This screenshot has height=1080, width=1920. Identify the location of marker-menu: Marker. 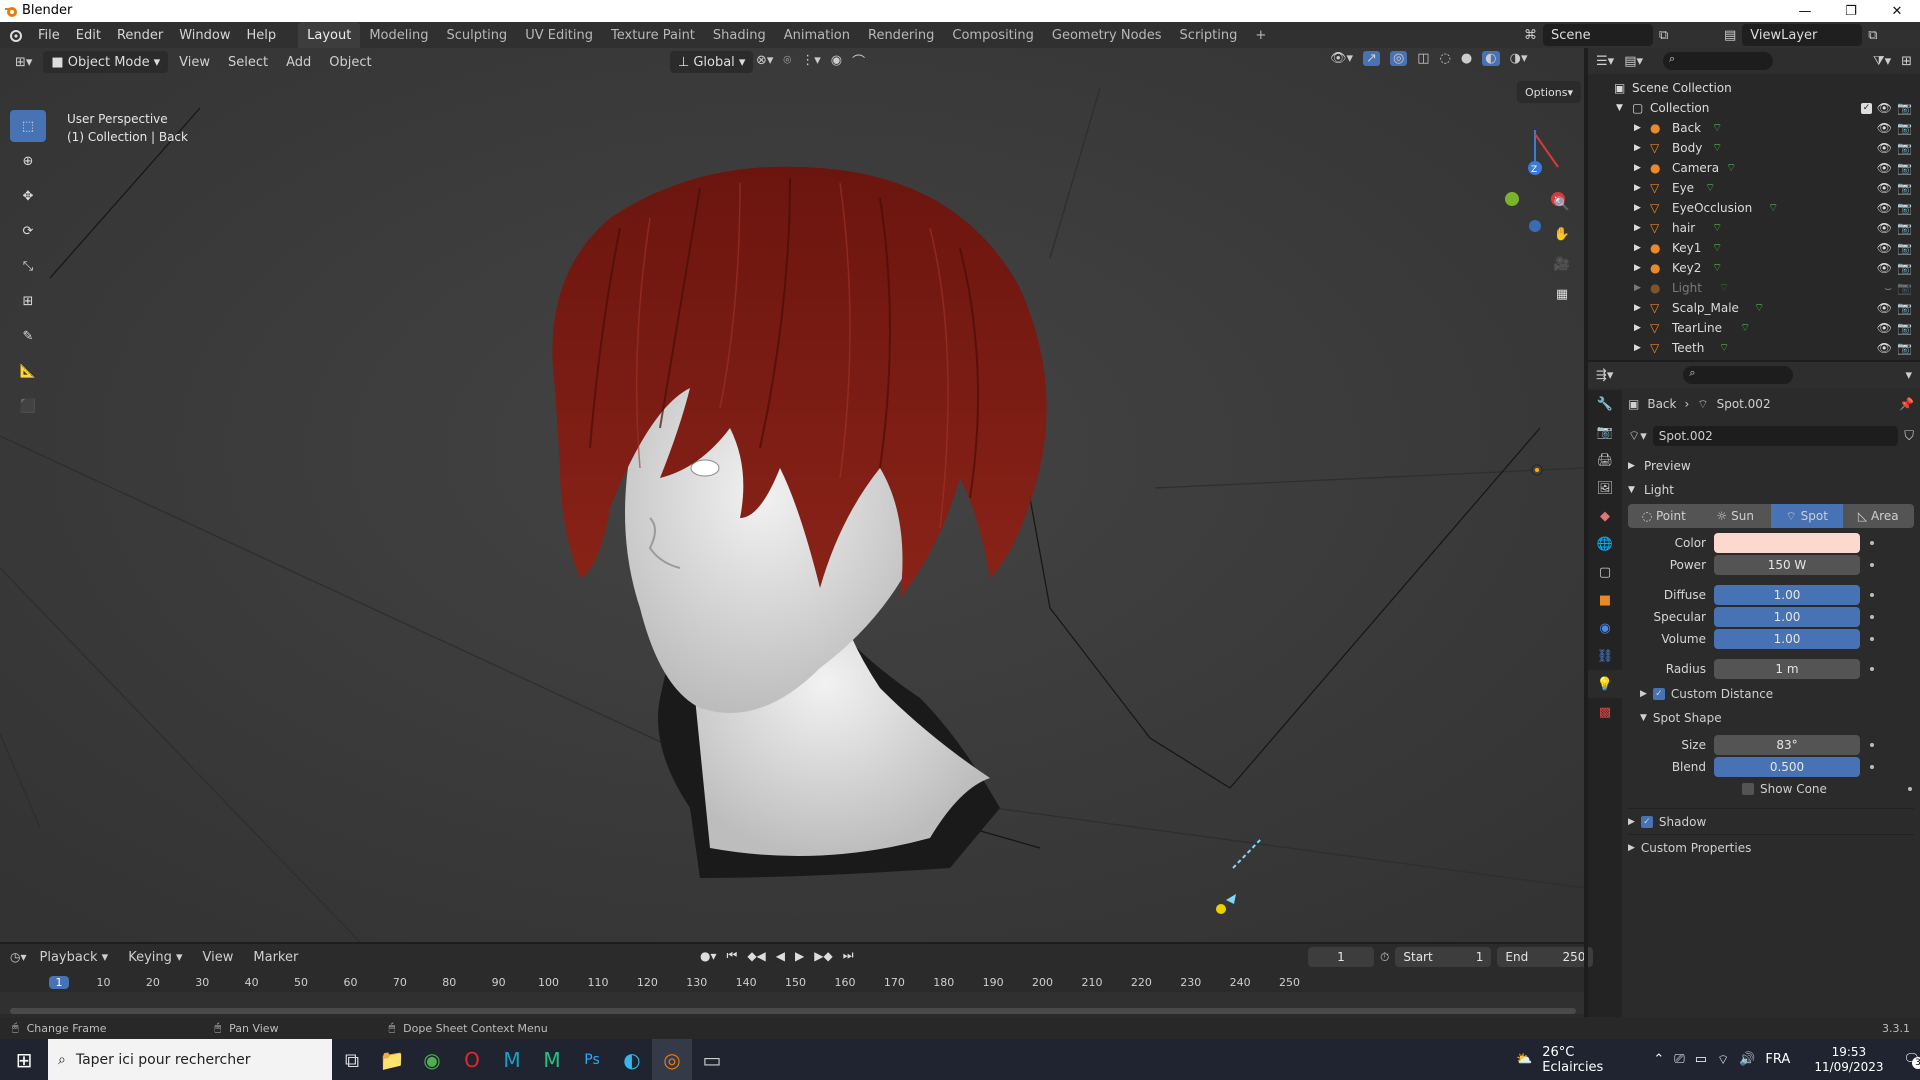
(275, 957).